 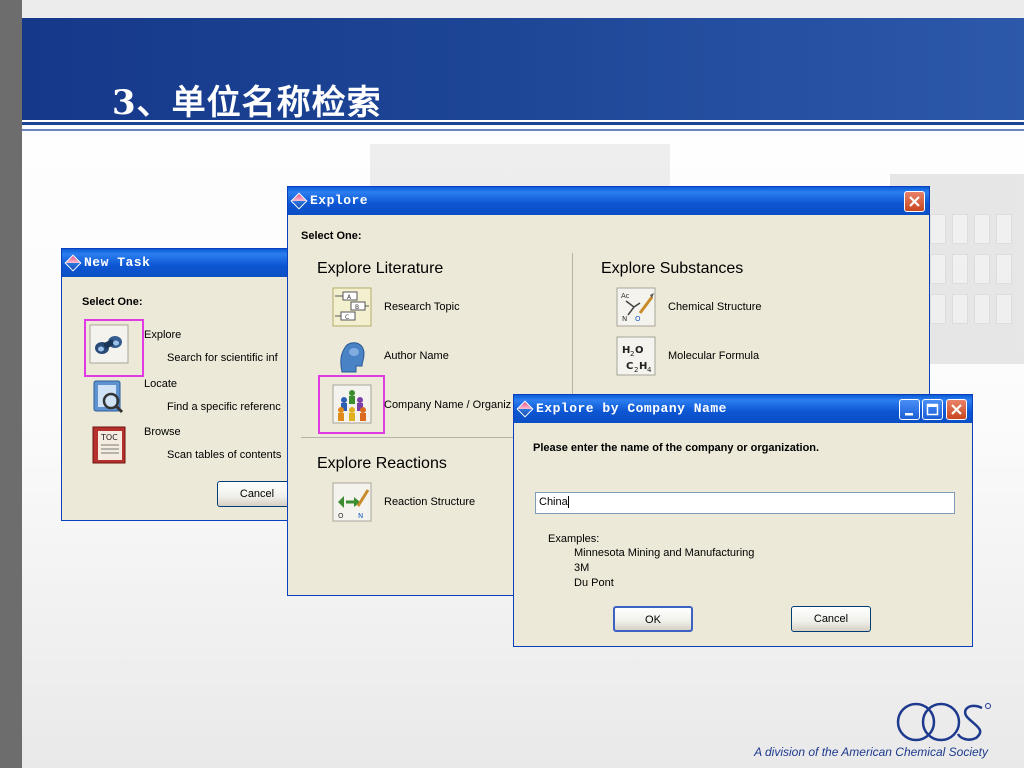 What do you see at coordinates (523, 9) in the screenshot?
I see `slide-top-strip` at bounding box center [523, 9].